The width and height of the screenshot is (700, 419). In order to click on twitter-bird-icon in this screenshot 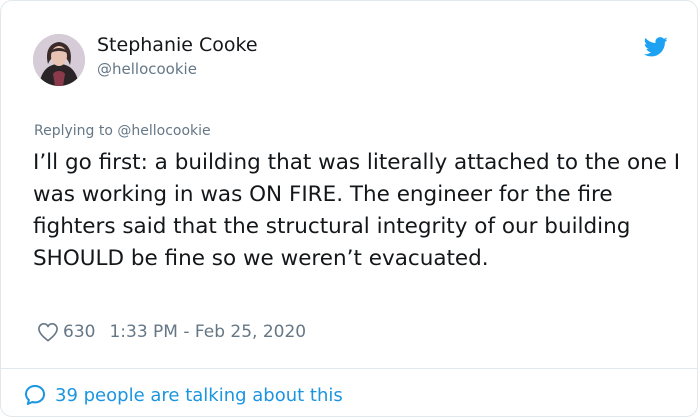, I will do `click(656, 47)`.